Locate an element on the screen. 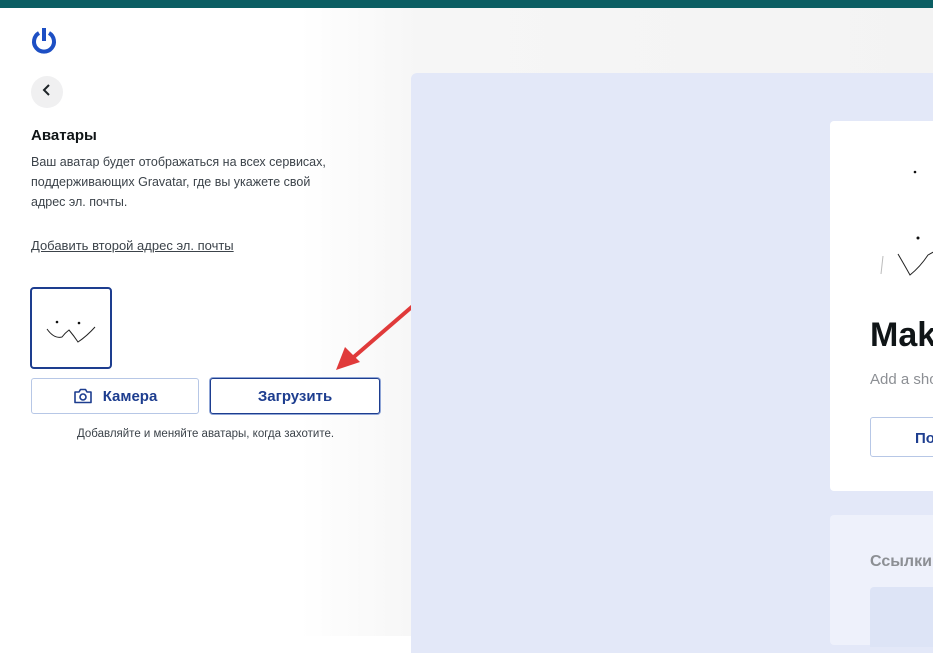  preview-display-name: Mak is located at coordinates (901, 335).